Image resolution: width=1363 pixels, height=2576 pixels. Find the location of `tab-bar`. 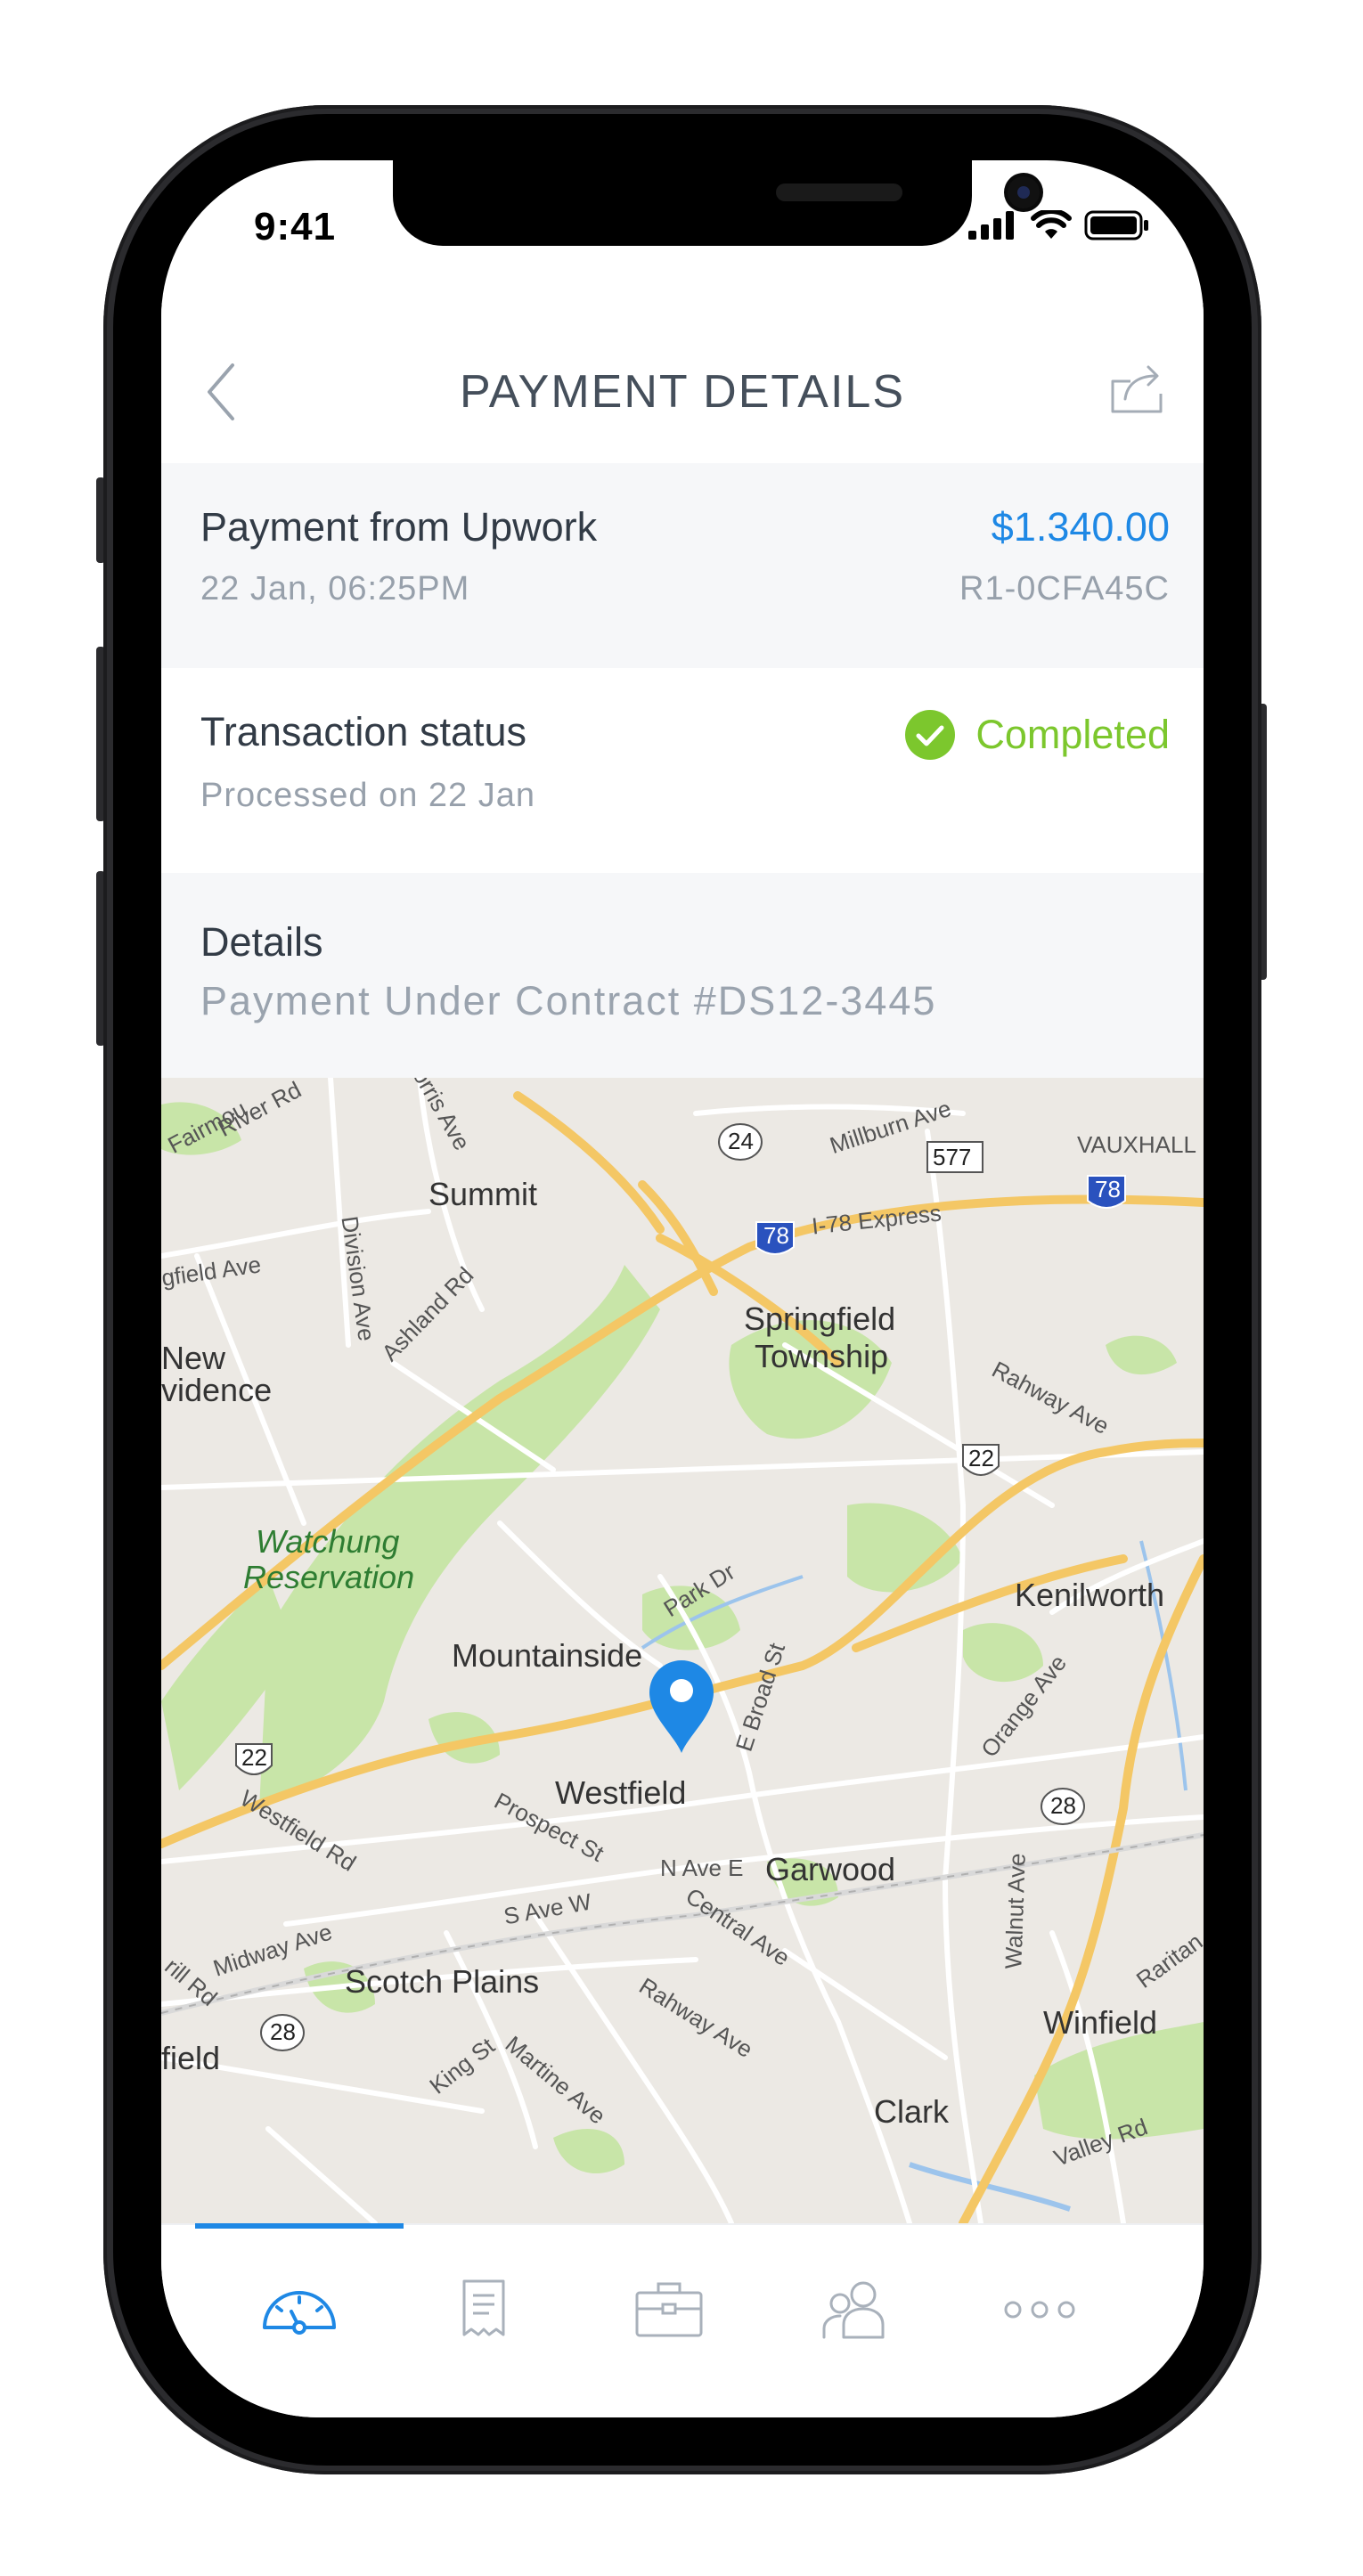

tab-bar is located at coordinates (682, 2320).